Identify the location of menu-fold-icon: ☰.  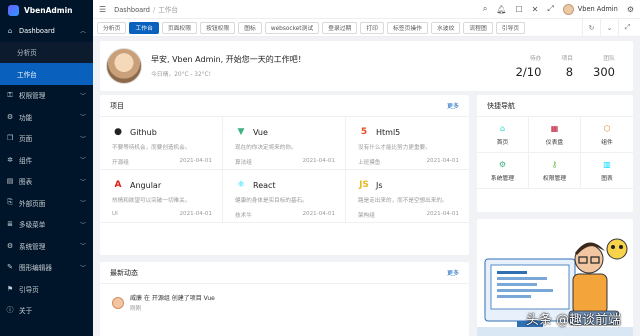
(102, 9).